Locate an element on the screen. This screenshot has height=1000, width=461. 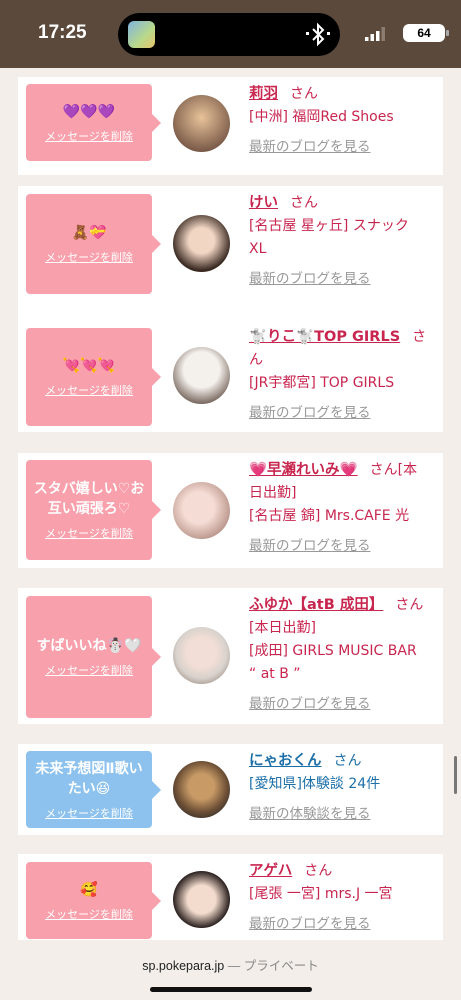
message-text: 🥰 is located at coordinates (89, 889).